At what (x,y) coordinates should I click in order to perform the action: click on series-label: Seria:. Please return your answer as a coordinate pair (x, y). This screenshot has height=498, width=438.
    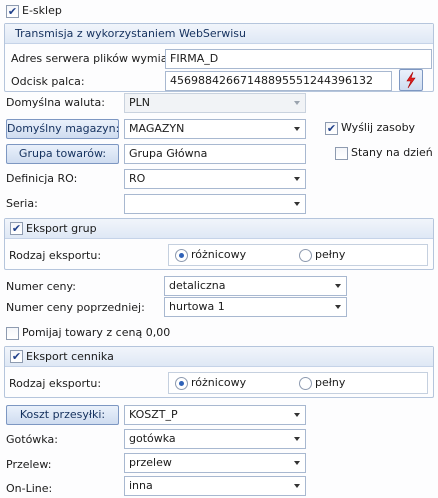
    Looking at the image, I should click on (22, 203).